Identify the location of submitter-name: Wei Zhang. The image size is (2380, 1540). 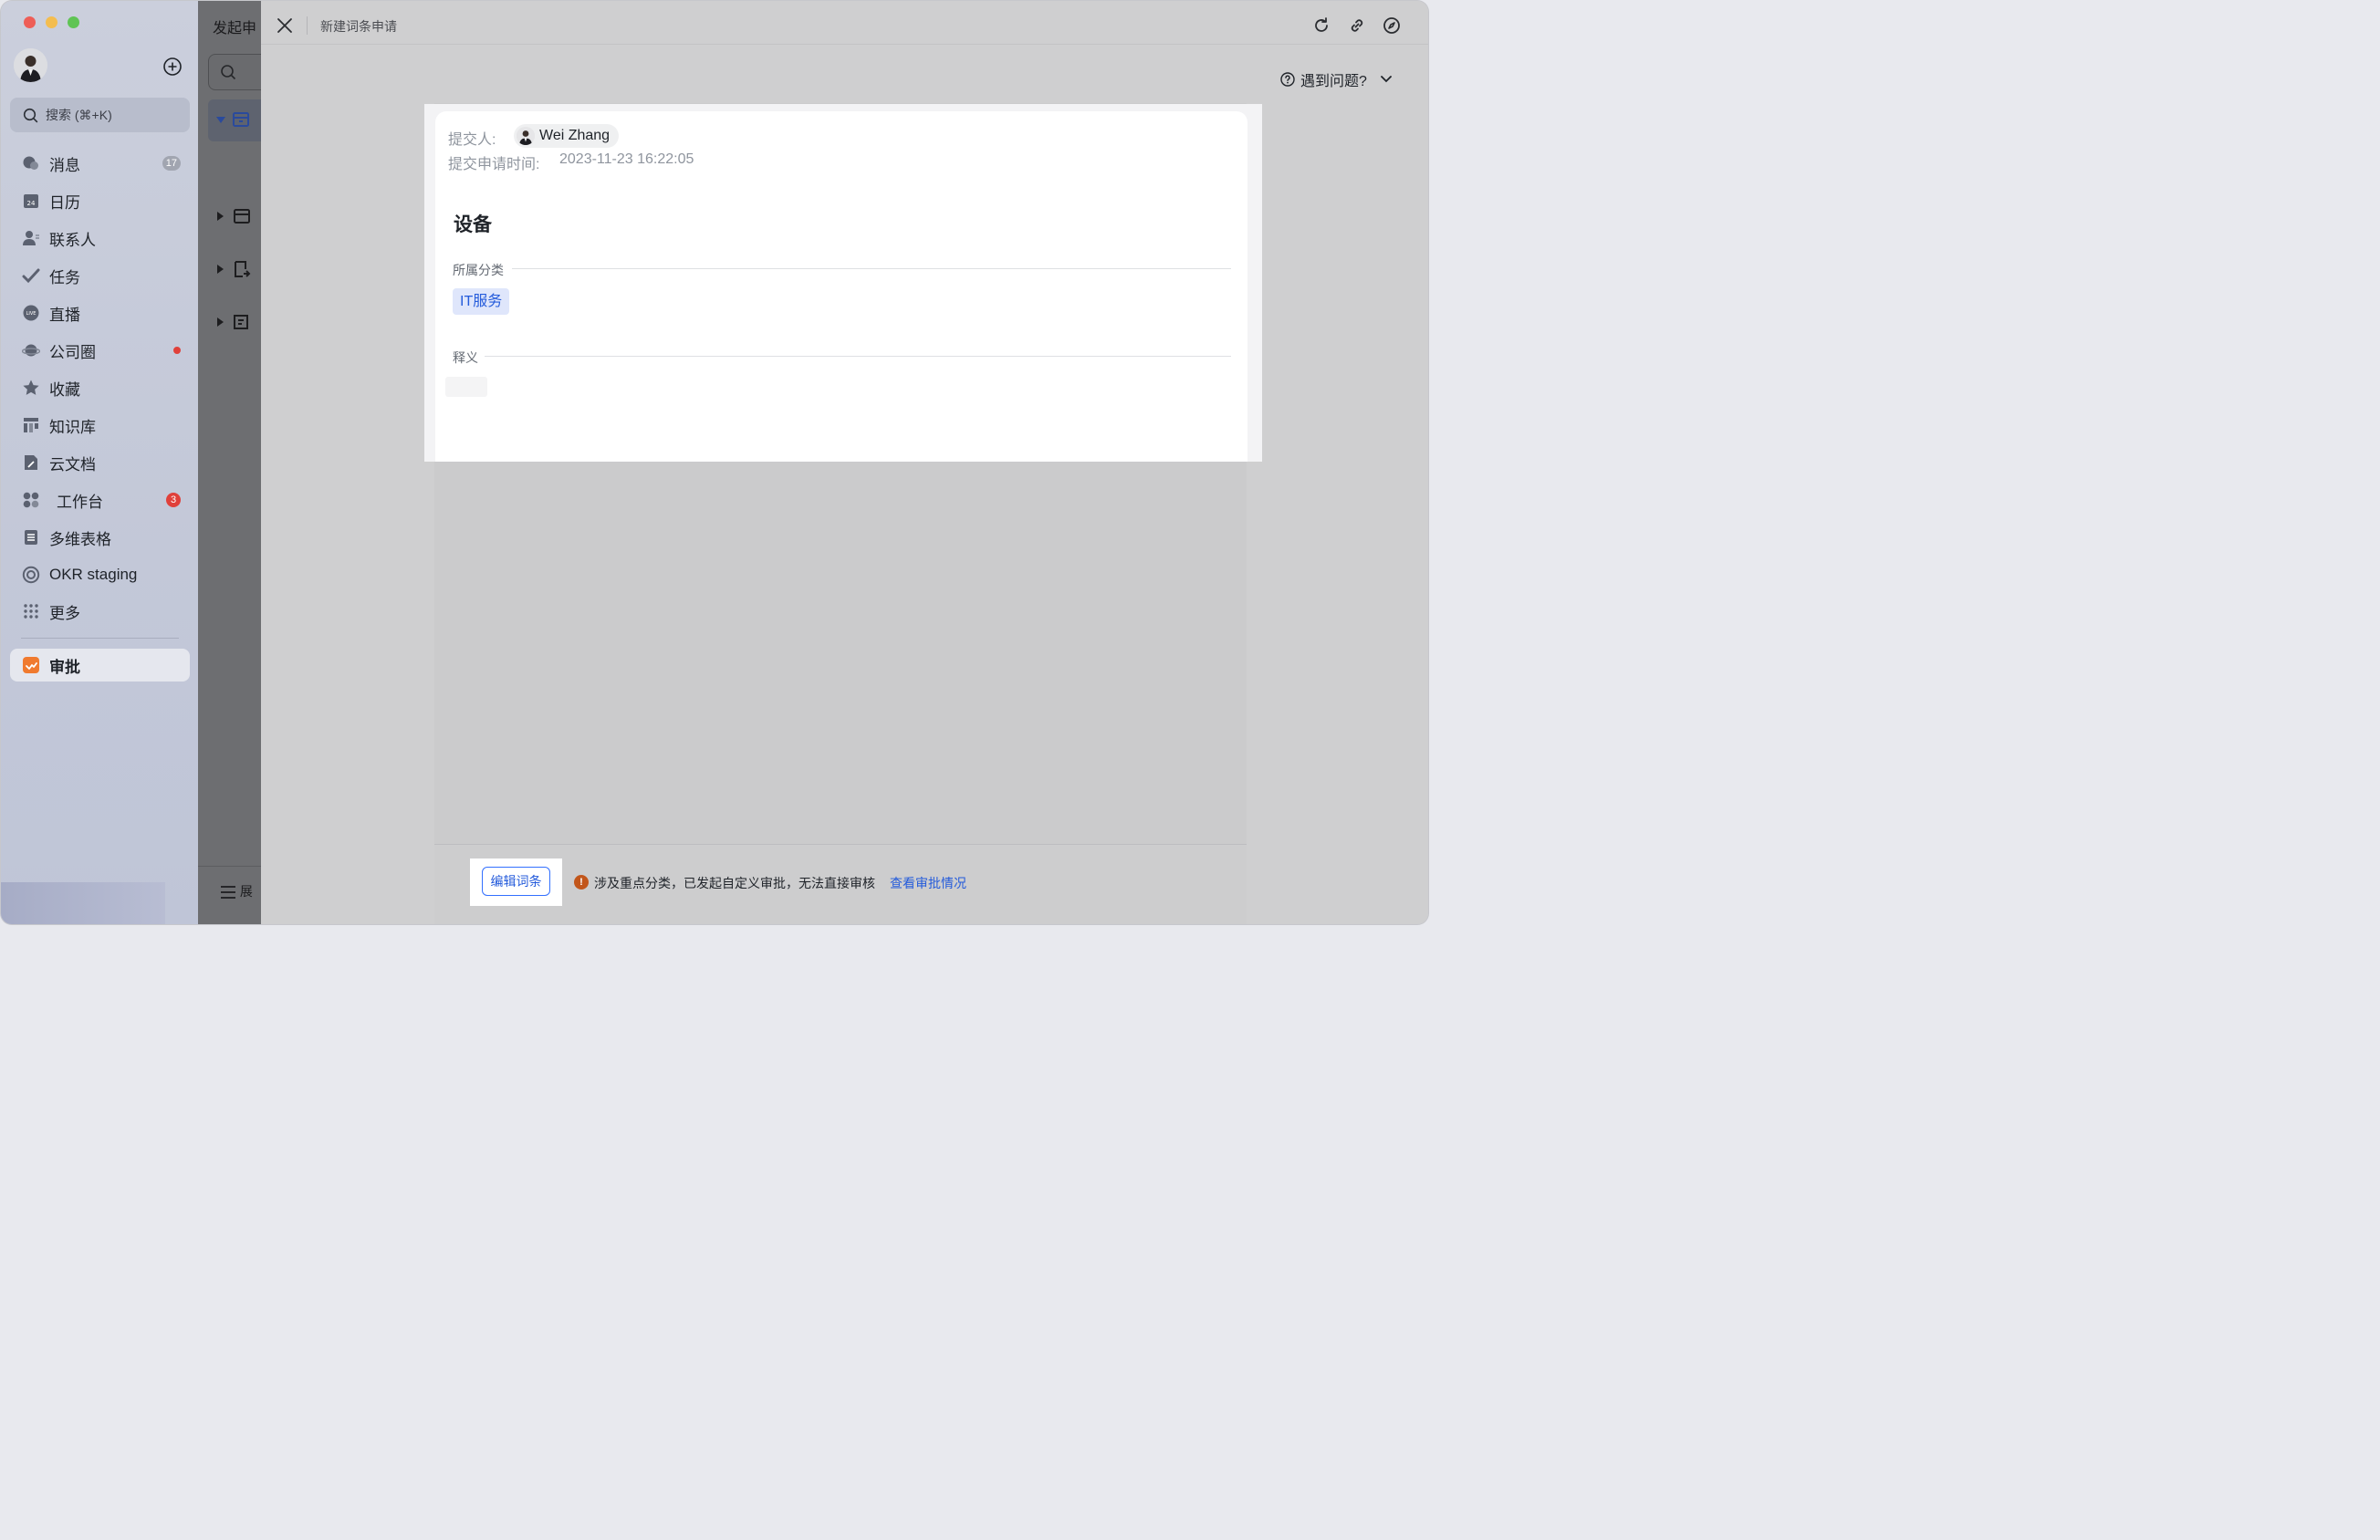
(575, 135).